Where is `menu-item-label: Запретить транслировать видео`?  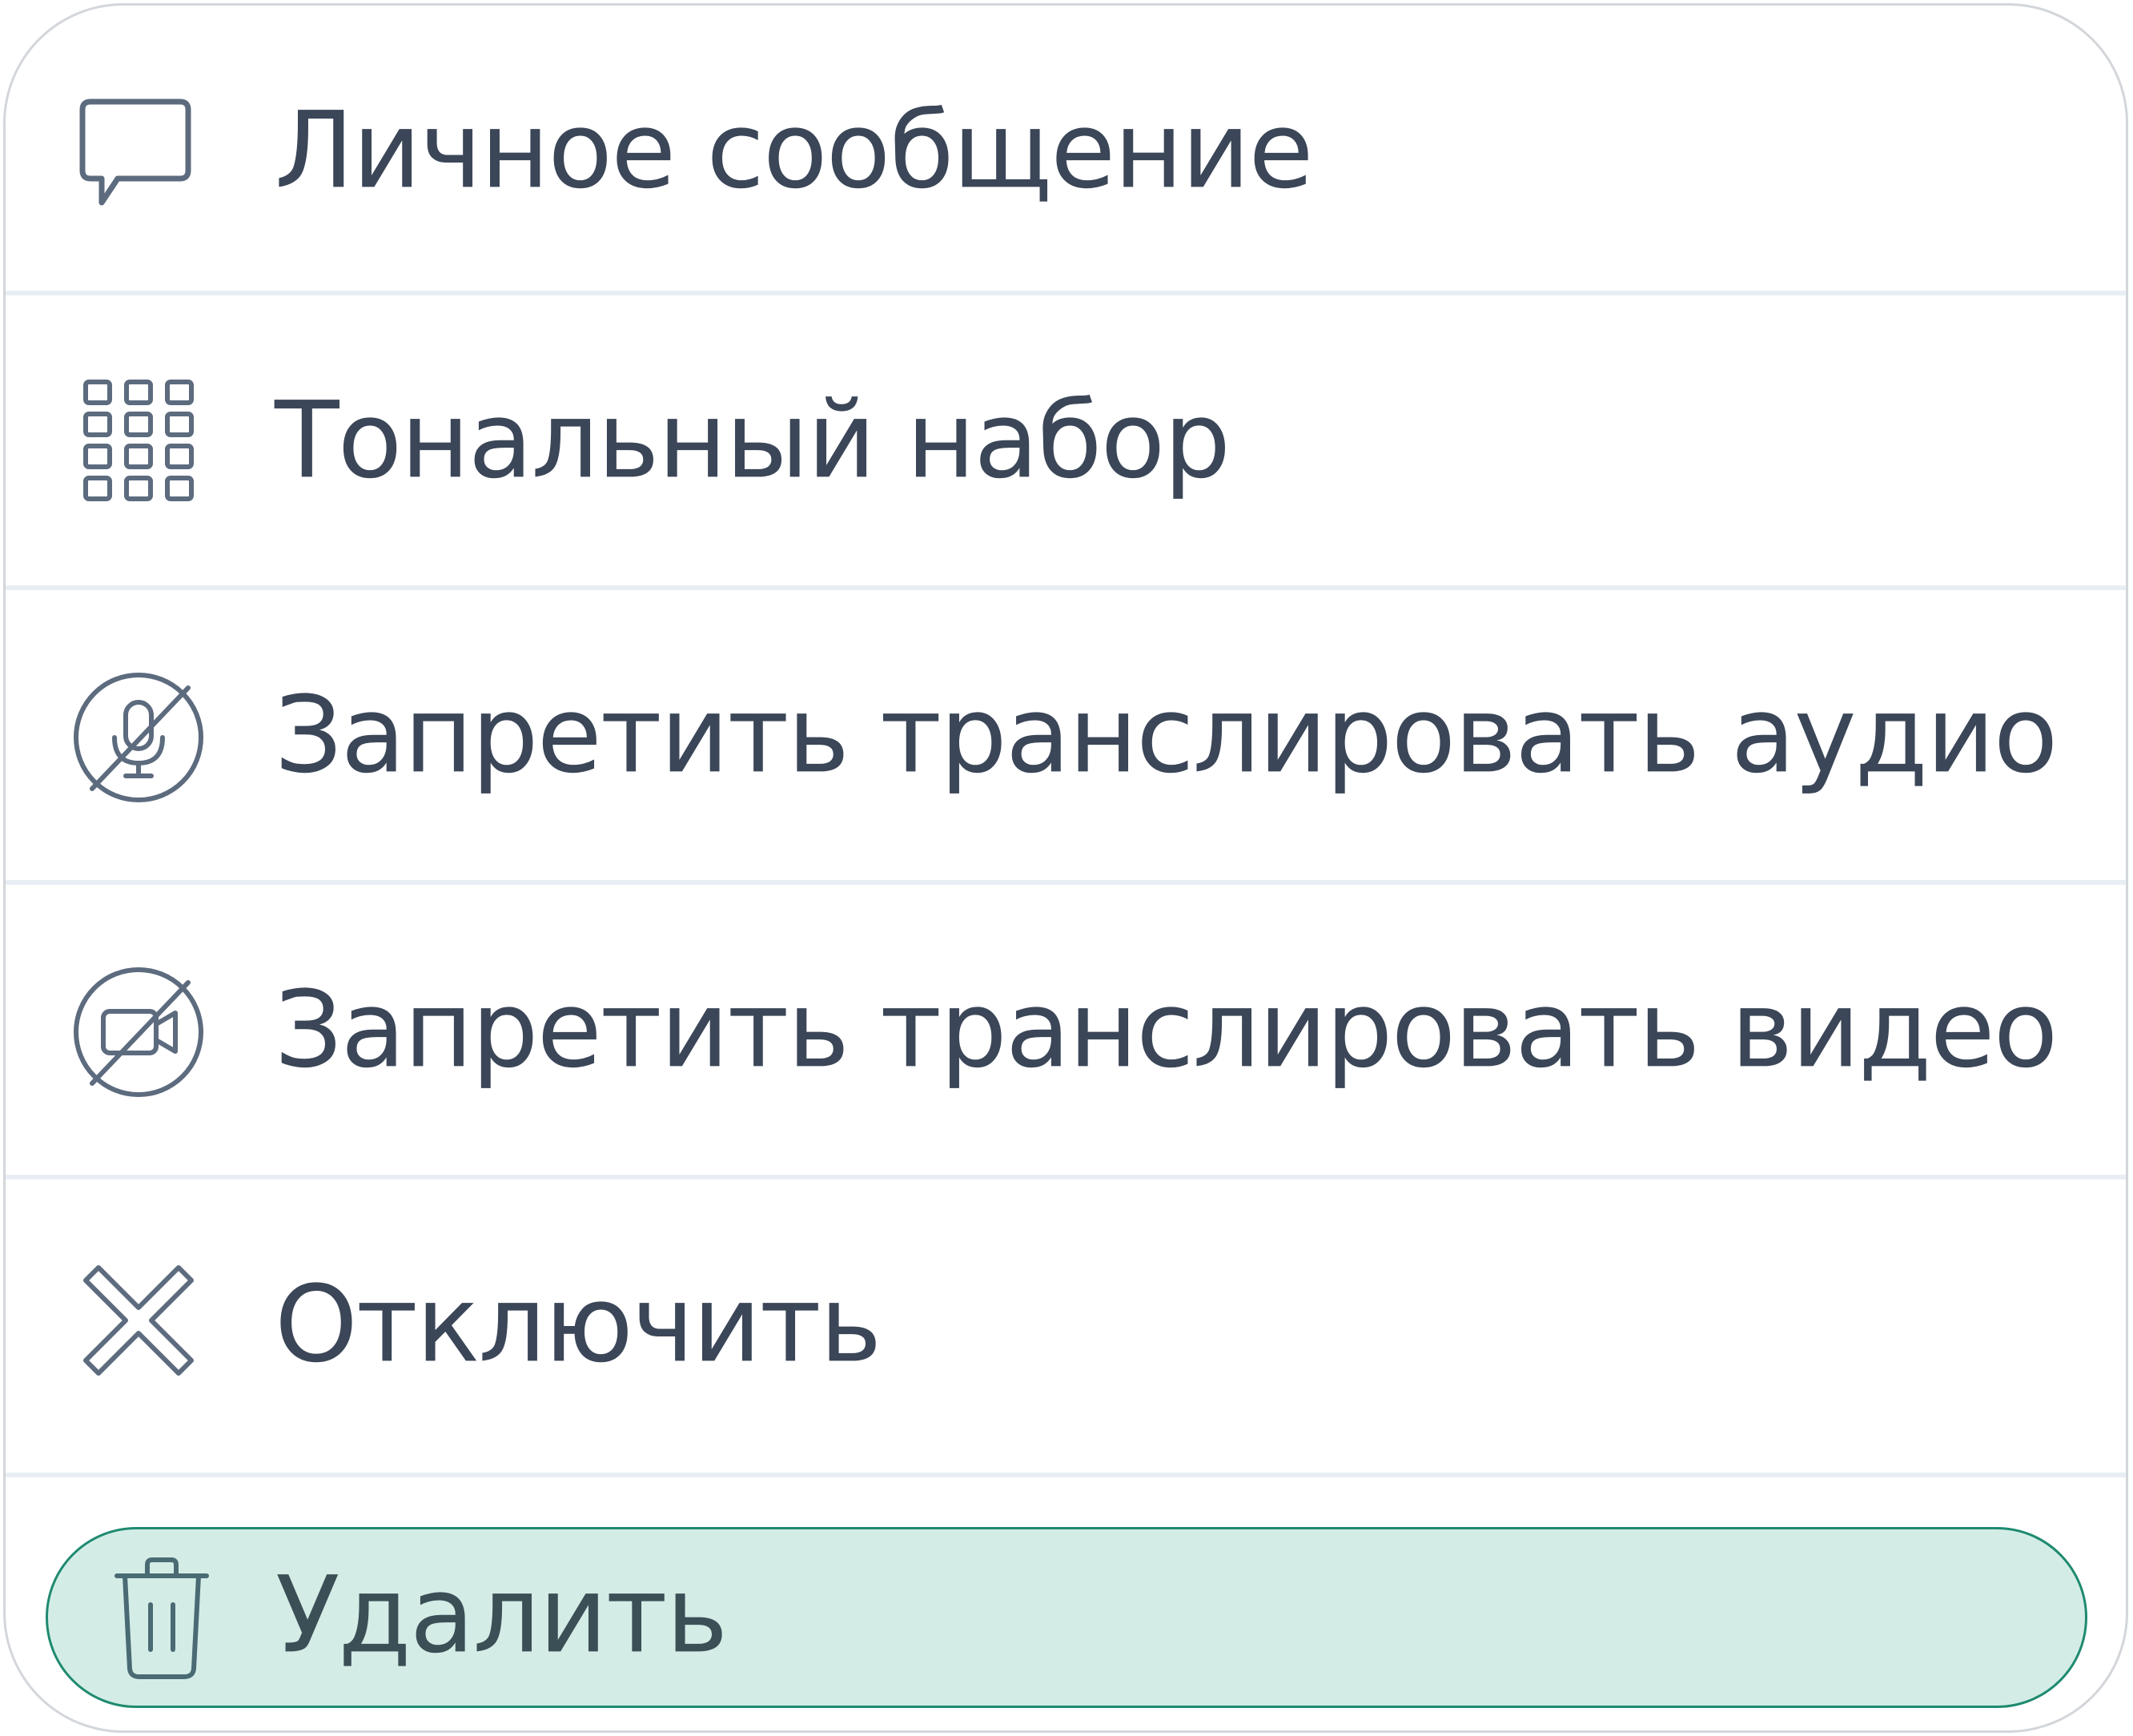 menu-item-label: Запретить транслировать видео is located at coordinates (1166, 1030).